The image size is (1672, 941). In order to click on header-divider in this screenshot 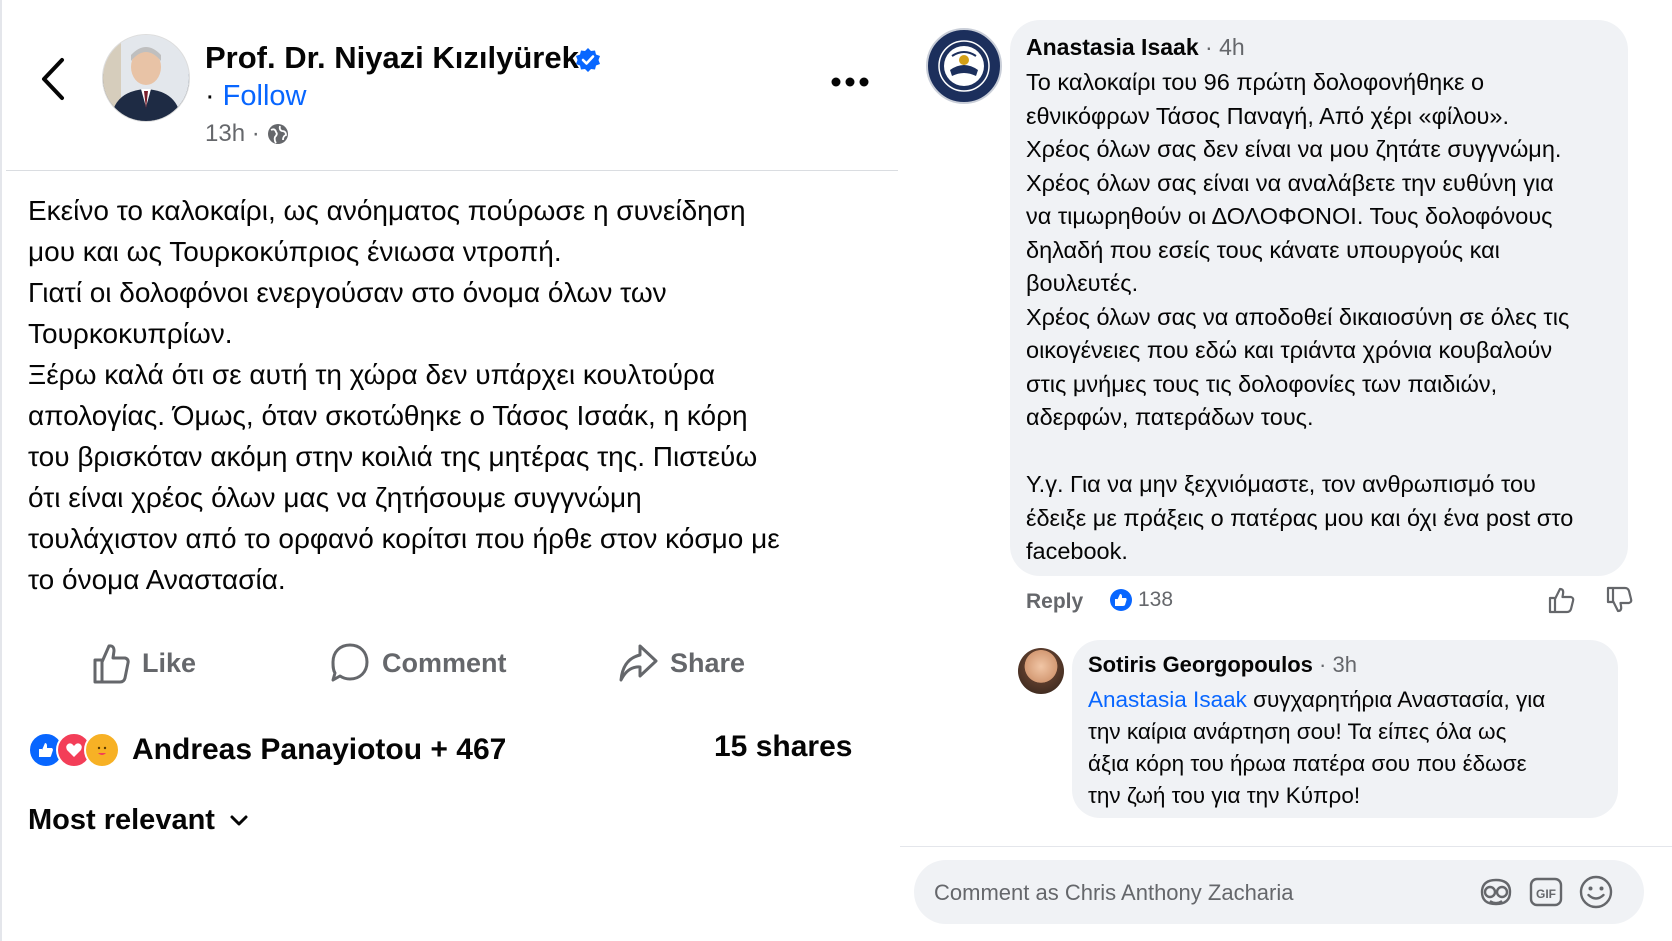, I will do `click(452, 170)`.